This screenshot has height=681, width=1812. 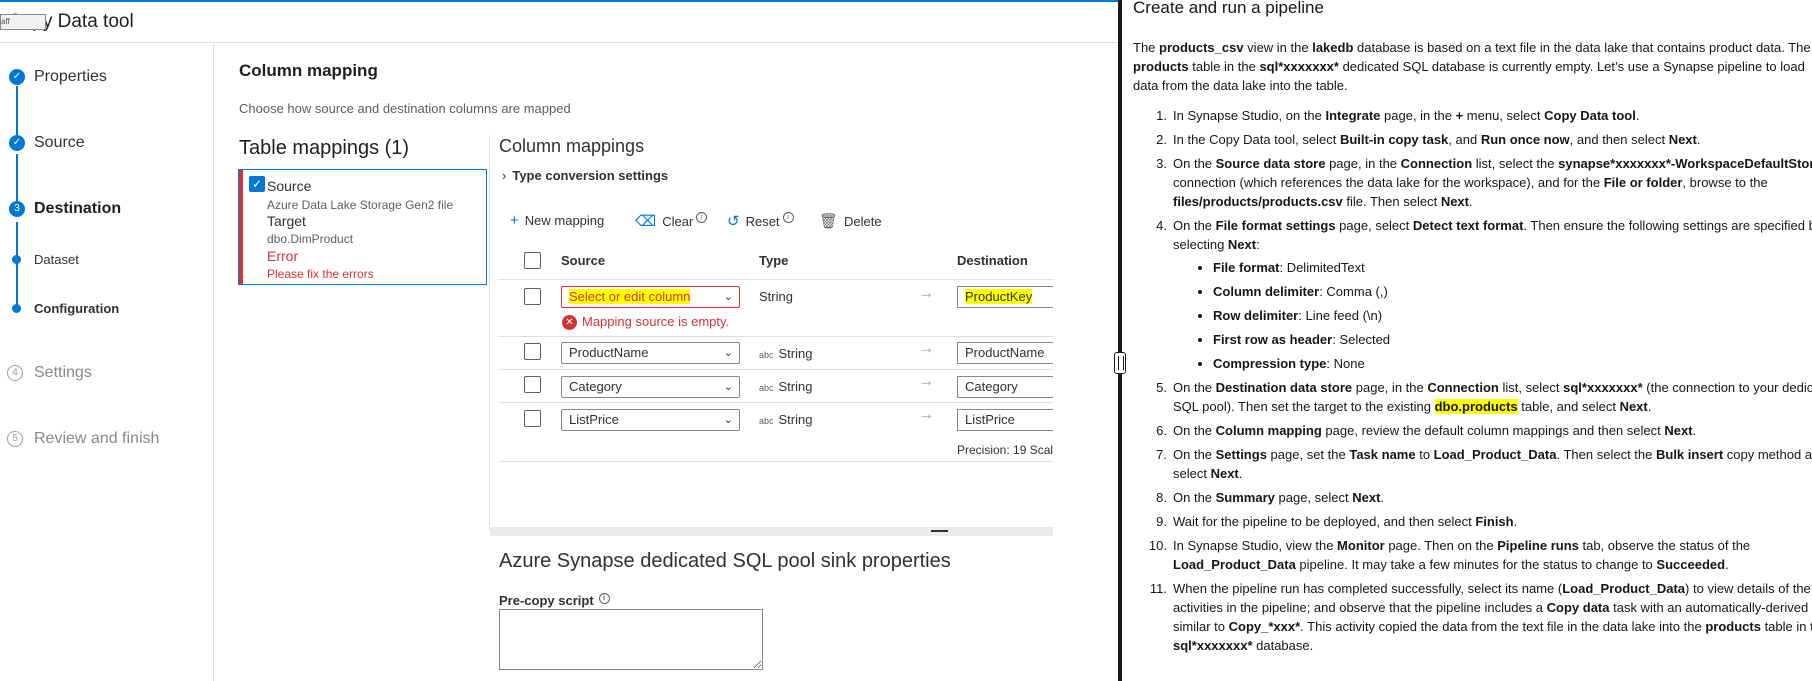 I want to click on reset-button: ↺ Reset i, so click(x=760, y=221).